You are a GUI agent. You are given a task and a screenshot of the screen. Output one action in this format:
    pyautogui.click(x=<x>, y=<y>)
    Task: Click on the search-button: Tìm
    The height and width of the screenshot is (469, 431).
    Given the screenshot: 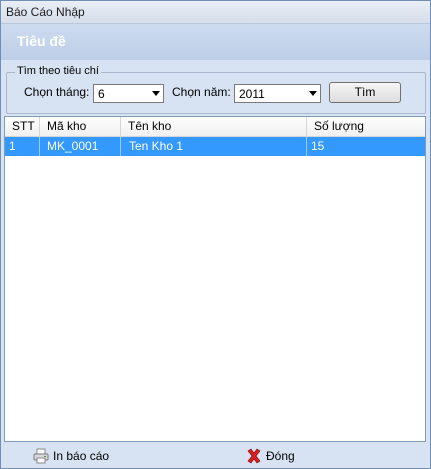 What is the action you would take?
    pyautogui.click(x=365, y=92)
    